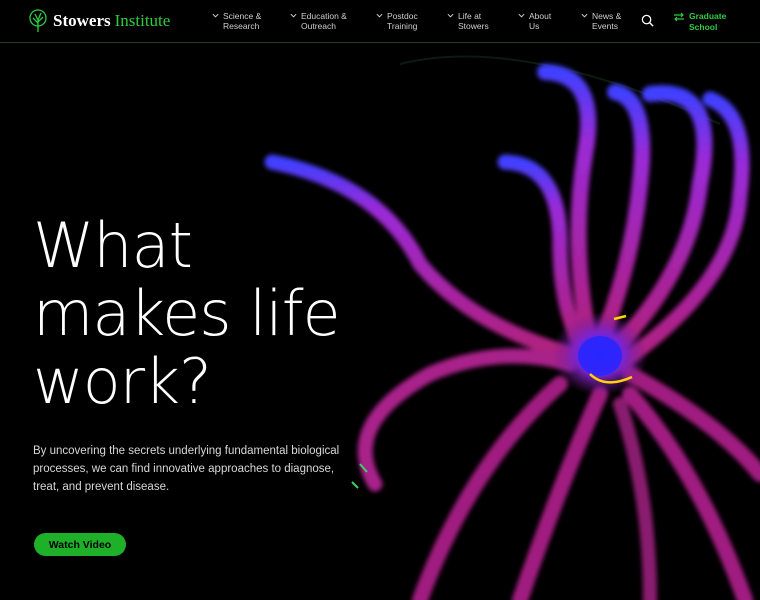 The width and height of the screenshot is (760, 600). What do you see at coordinates (82, 20) in the screenshot?
I see `logo-text-primary: Stowers` at bounding box center [82, 20].